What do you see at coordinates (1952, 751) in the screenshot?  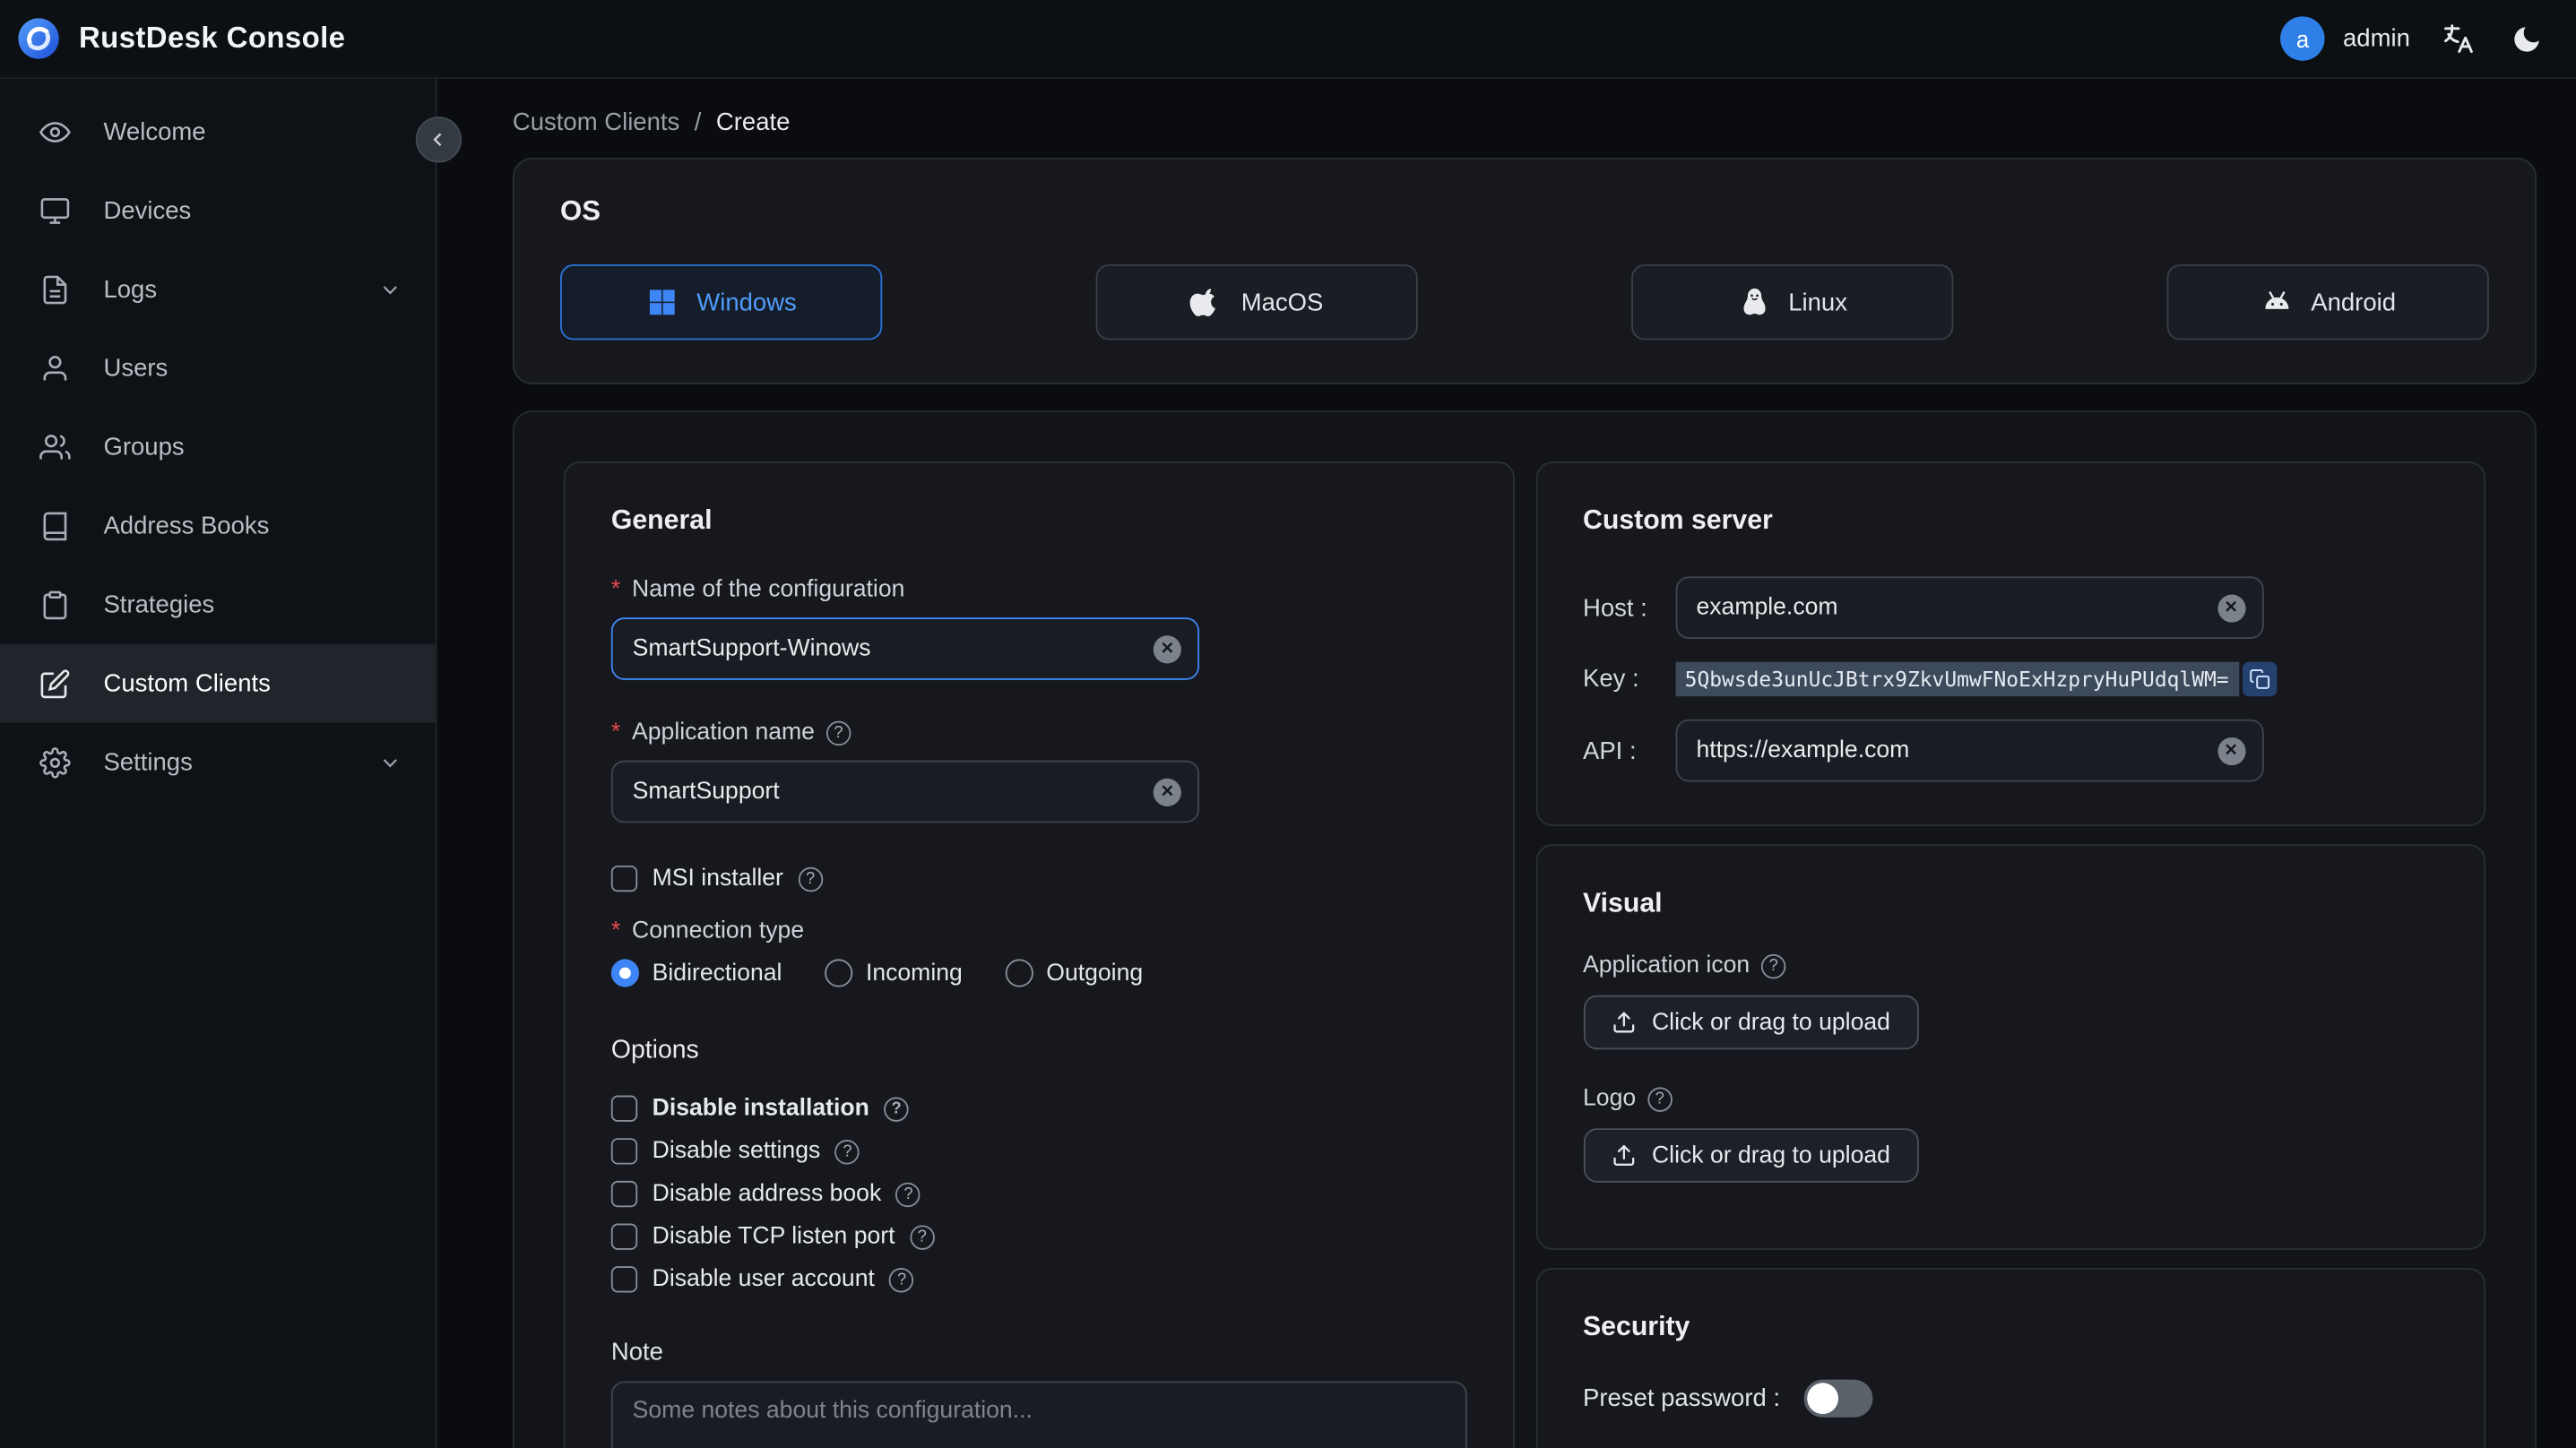 I see `api-input` at bounding box center [1952, 751].